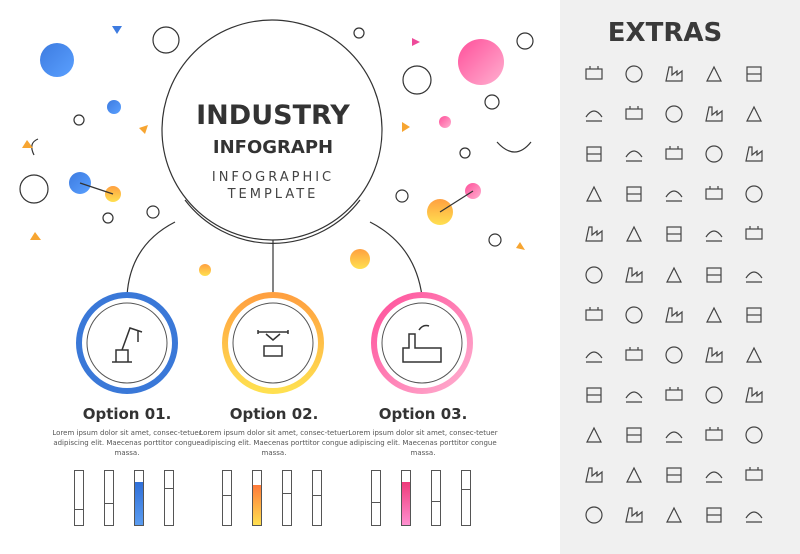 The width and height of the screenshot is (800, 554). What do you see at coordinates (272, 498) in the screenshot?
I see `option-2-bars` at bounding box center [272, 498].